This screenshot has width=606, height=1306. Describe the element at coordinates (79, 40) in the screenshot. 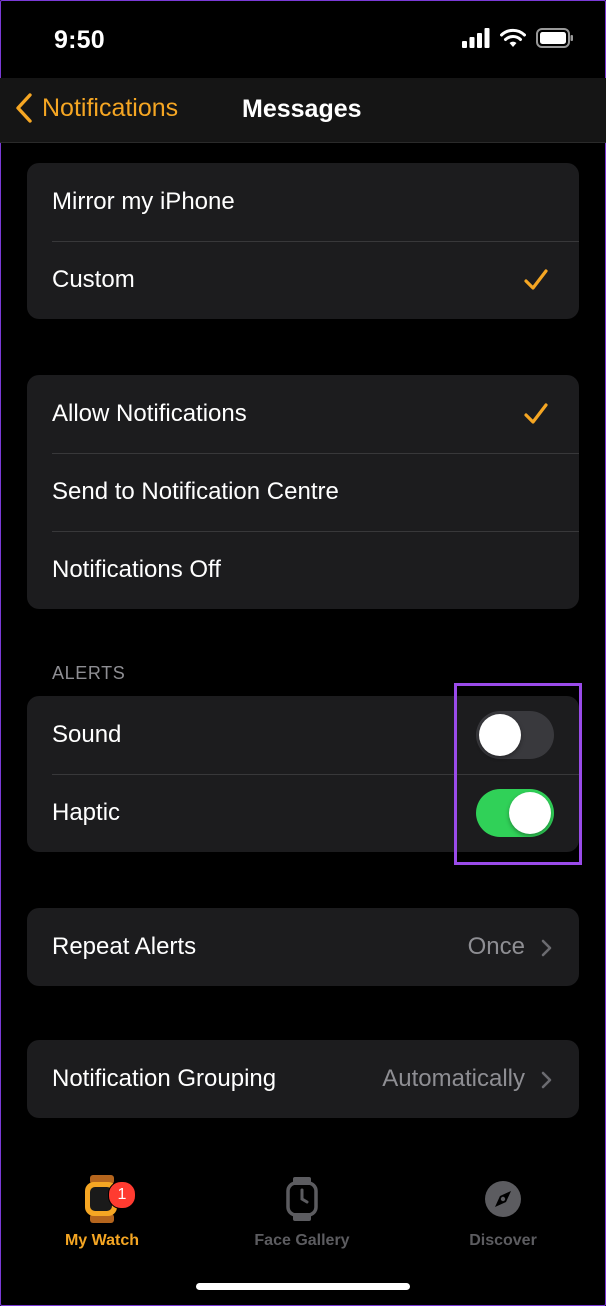

I see `status-time: 9:50` at that location.